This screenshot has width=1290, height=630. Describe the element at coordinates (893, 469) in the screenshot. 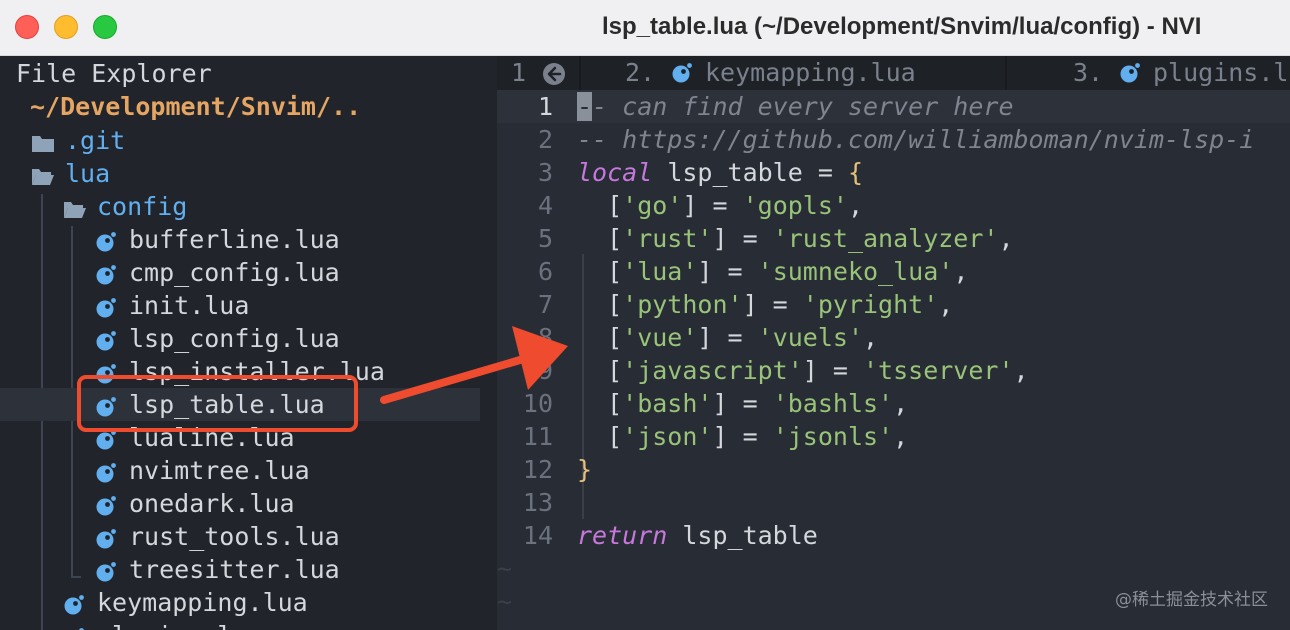

I see `code-line: 12}` at that location.